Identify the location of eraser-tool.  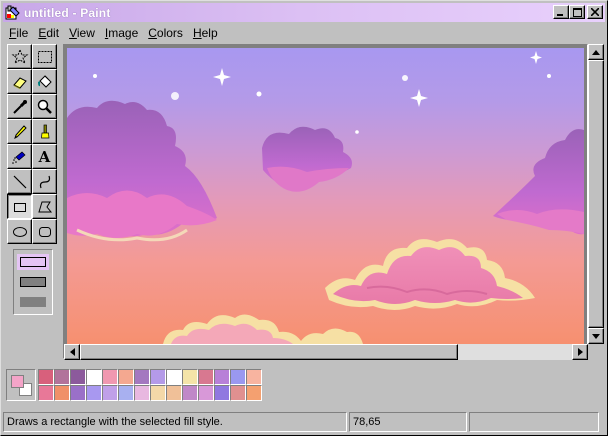
(19, 81).